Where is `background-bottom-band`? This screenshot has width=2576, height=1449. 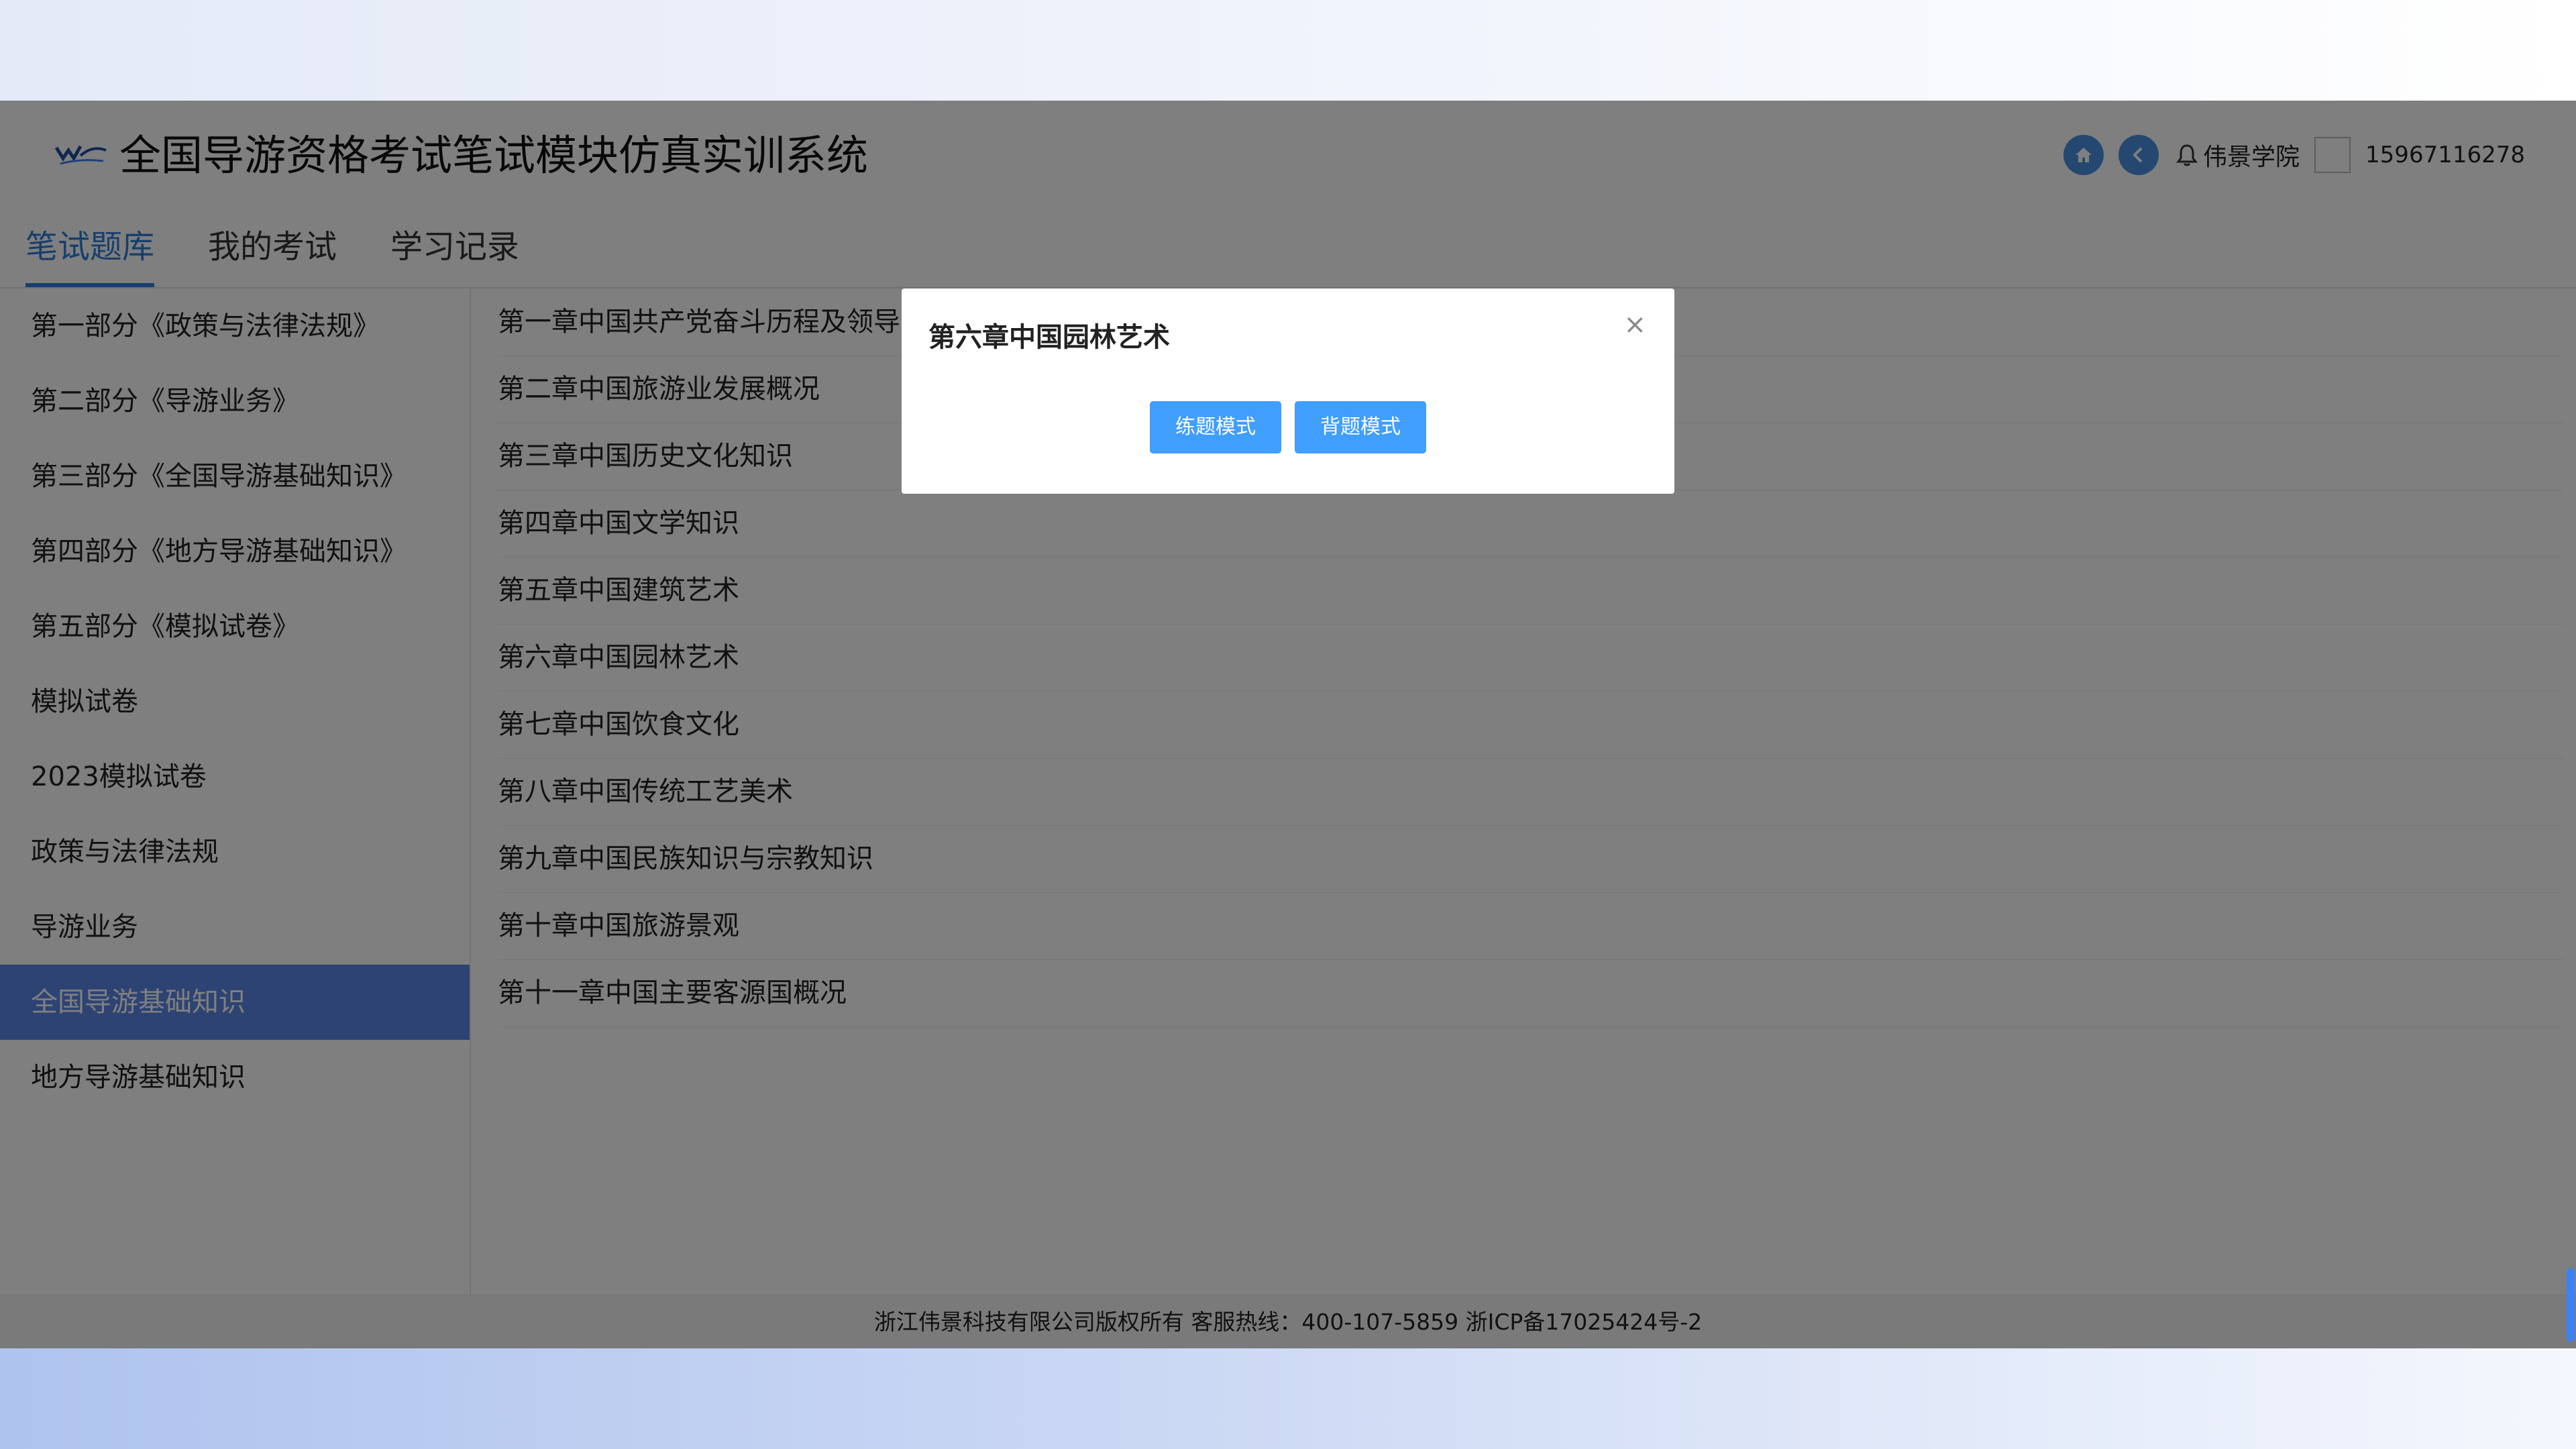 background-bottom-band is located at coordinates (1288, 1398).